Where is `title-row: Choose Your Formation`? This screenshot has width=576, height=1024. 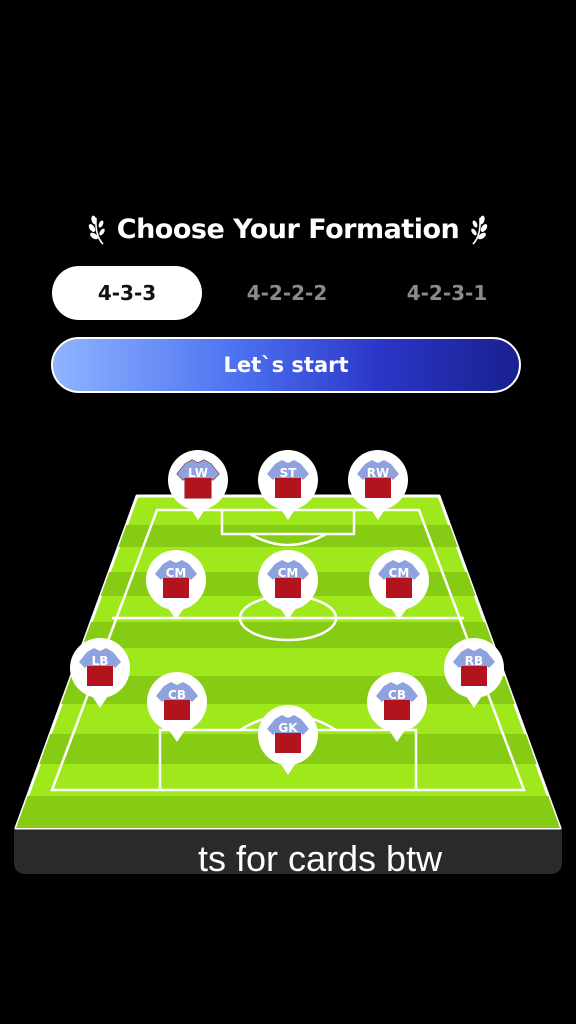 title-row: Choose Your Formation is located at coordinates (288, 229).